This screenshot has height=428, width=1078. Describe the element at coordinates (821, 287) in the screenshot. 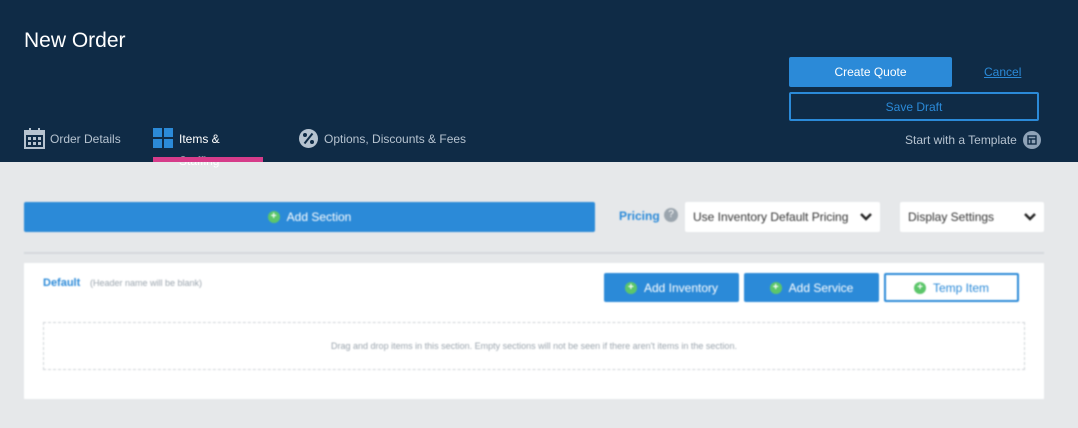

I see `add-service-label: Add Service` at that location.